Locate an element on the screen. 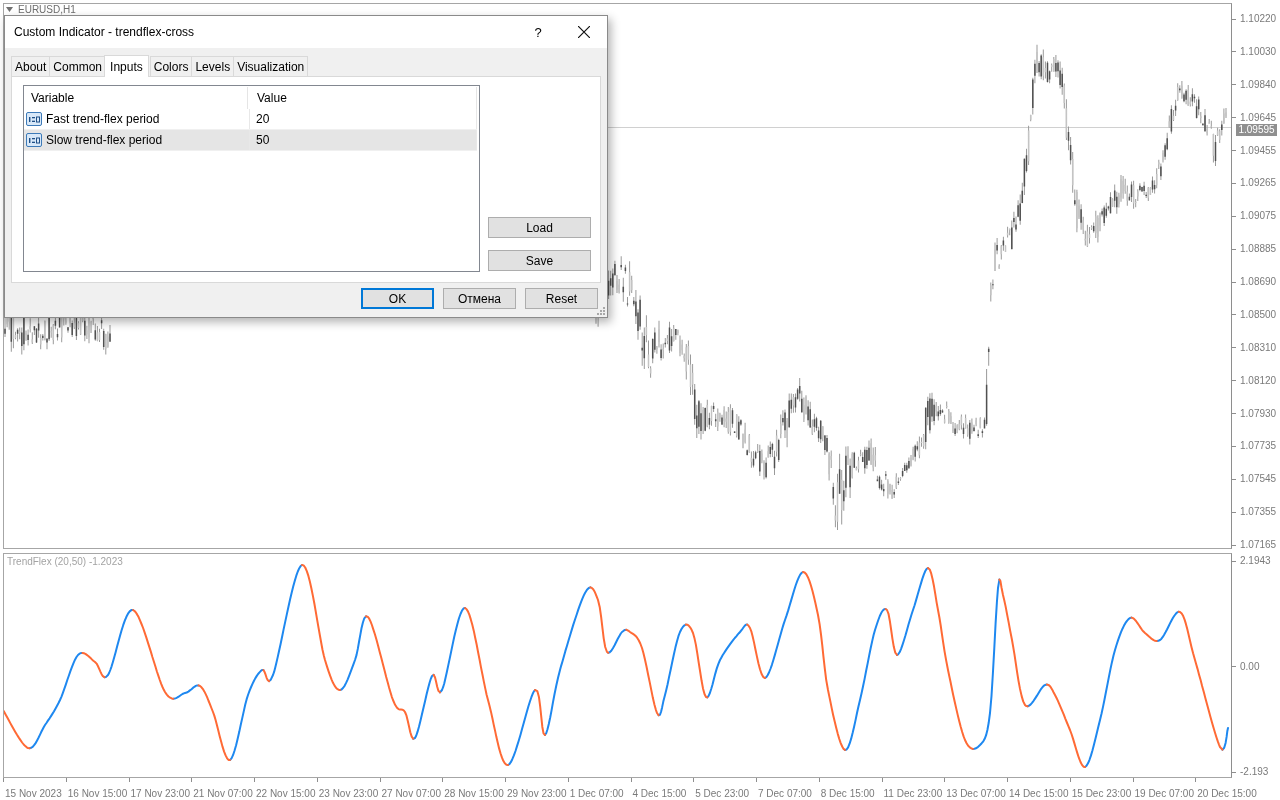 The image size is (1280, 800). price-axis-label: 1.10030 is located at coordinates (1258, 51).